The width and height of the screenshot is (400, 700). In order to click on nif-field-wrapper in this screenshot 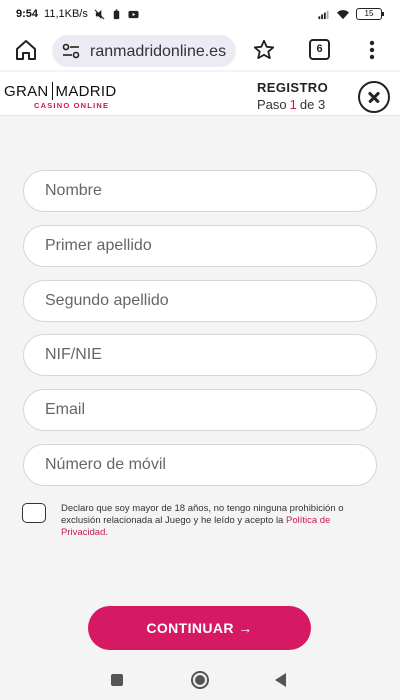, I will do `click(200, 355)`.